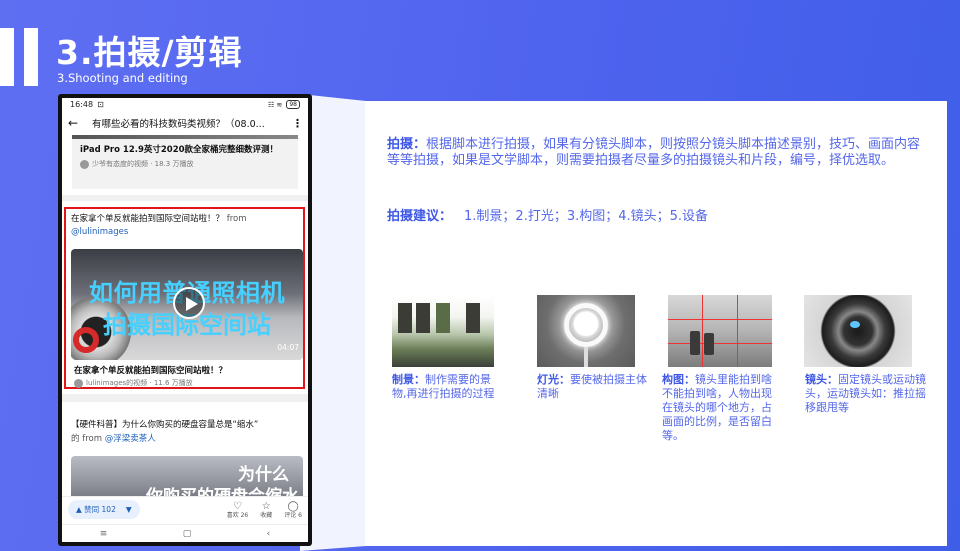 The width and height of the screenshot is (960, 551). Describe the element at coordinates (266, 515) in the screenshot. I see `favorite-label: 收藏` at that location.